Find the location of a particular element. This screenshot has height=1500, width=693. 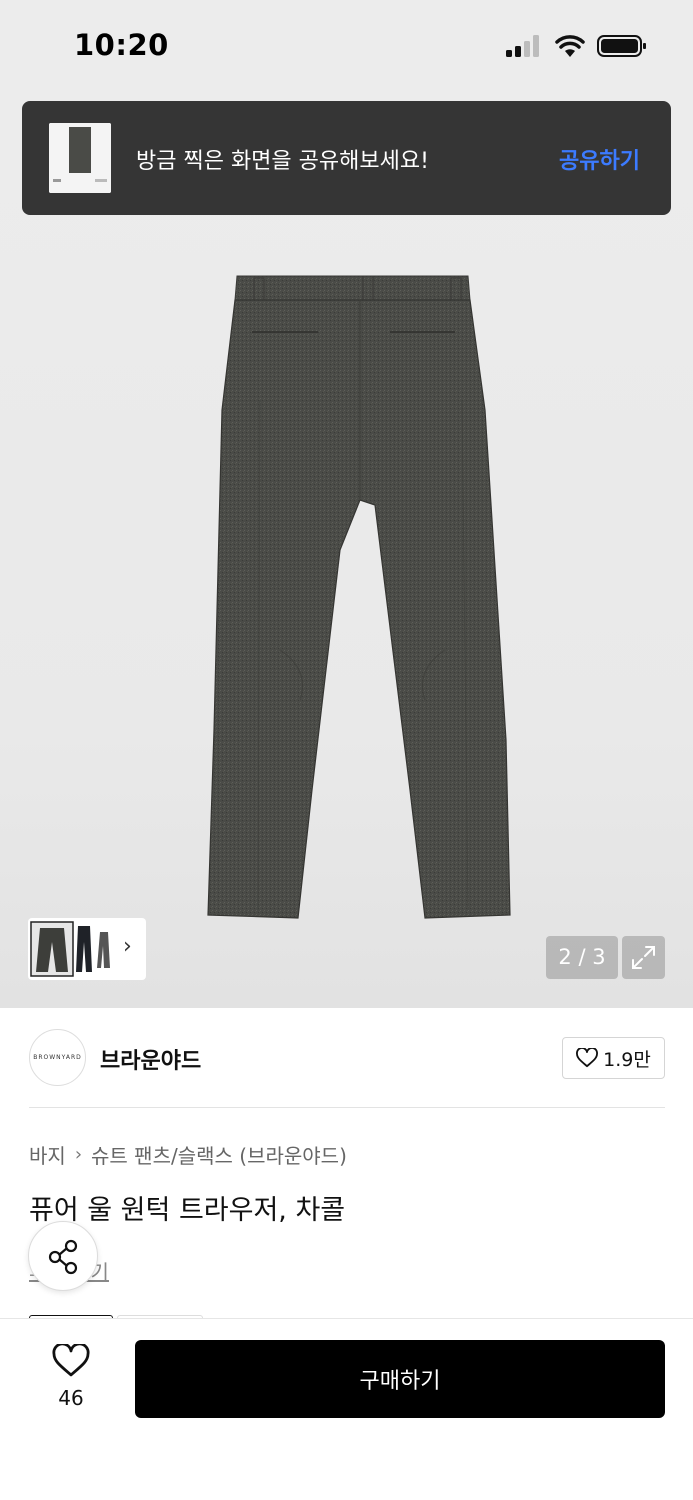

wifi-icon is located at coordinates (570, 46).